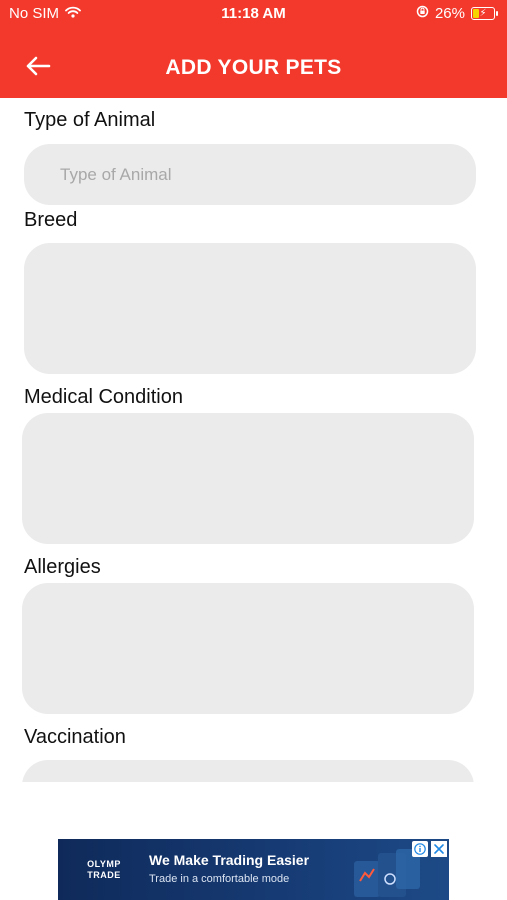  I want to click on close-icon, so click(439, 849).